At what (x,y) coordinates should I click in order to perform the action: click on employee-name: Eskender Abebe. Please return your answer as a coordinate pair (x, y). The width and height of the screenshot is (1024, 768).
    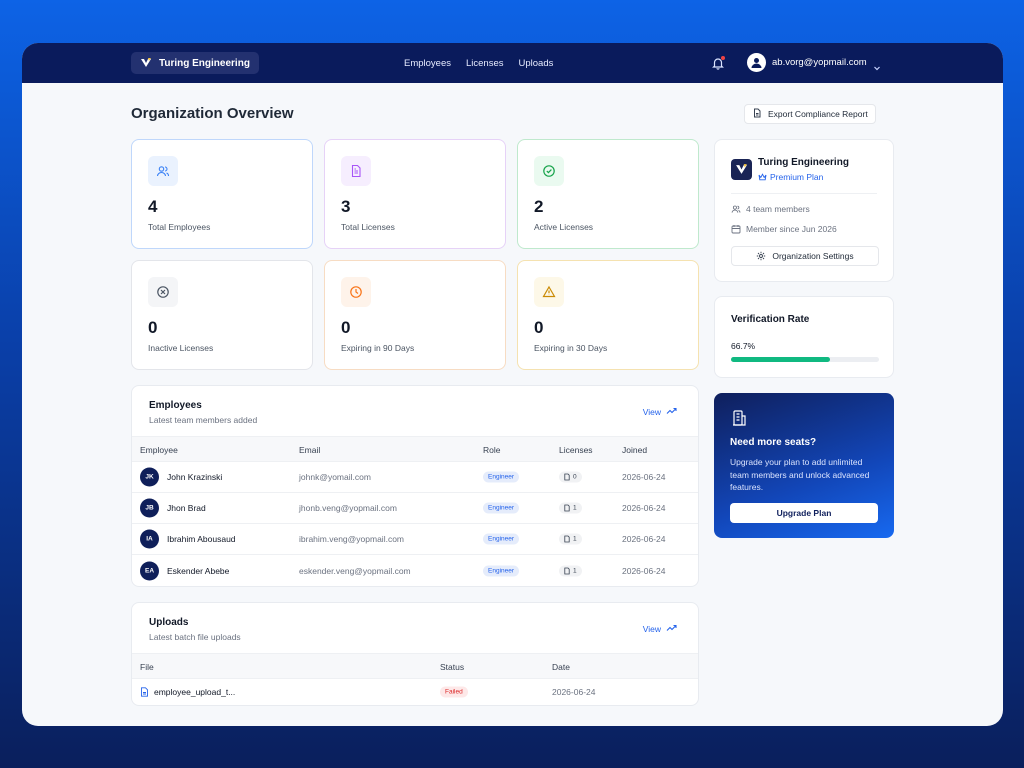
    Looking at the image, I should click on (198, 570).